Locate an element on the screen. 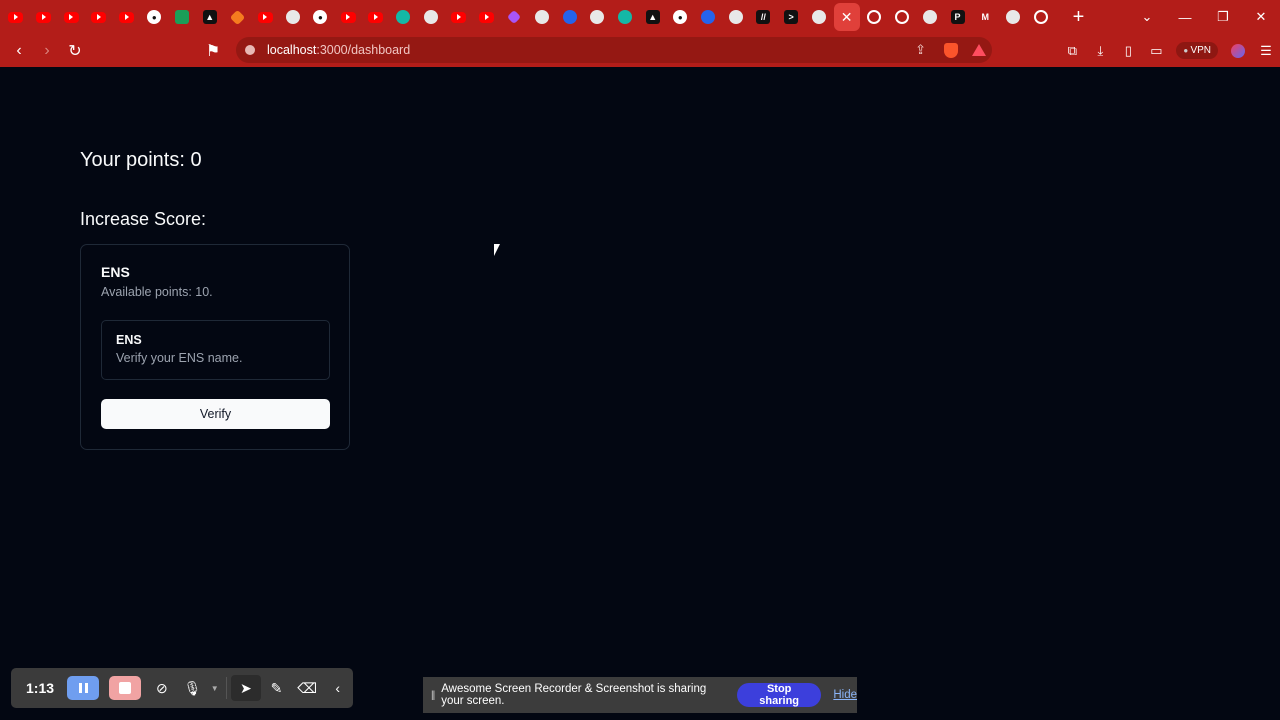 The width and height of the screenshot is (1280, 720). address-bar: localhost:3000/dashboard ⇪ is located at coordinates (614, 50).